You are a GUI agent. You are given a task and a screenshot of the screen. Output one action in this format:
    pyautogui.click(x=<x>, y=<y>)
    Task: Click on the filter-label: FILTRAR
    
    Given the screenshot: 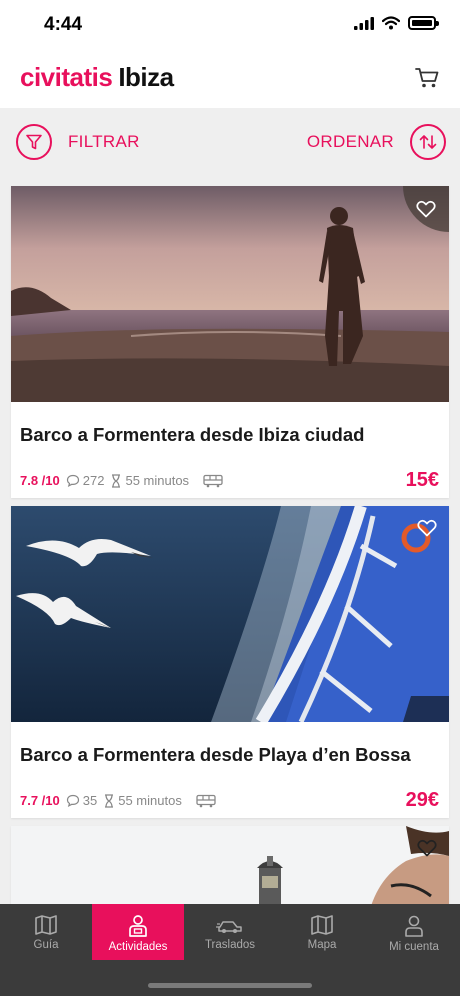 What is the action you would take?
    pyautogui.click(x=104, y=141)
    